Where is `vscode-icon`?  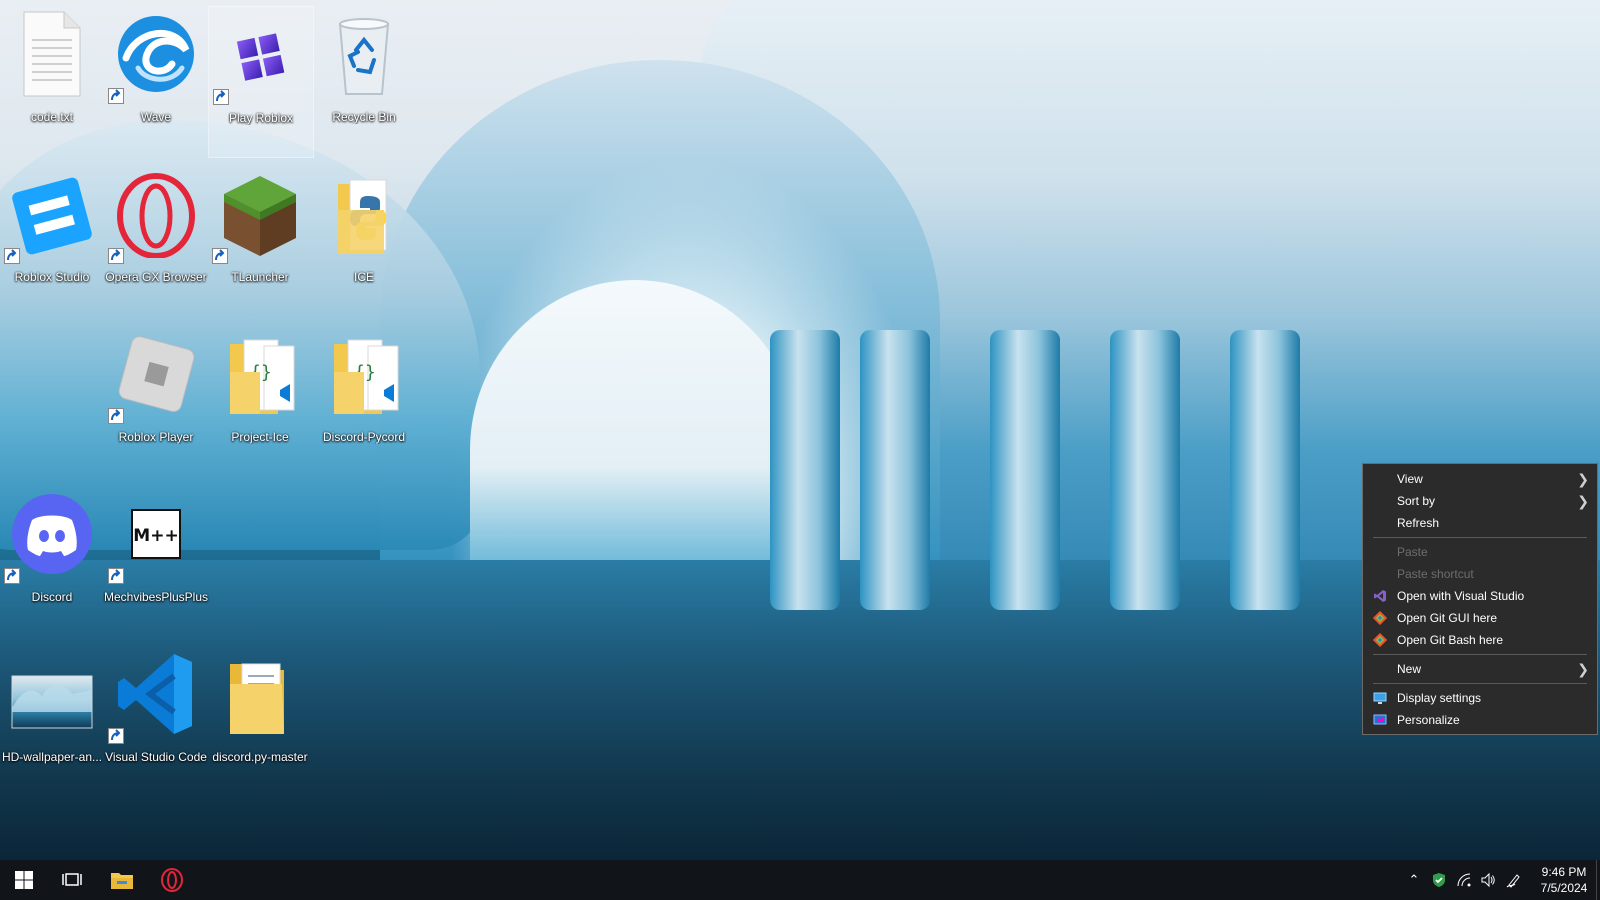
vscode-icon is located at coordinates (155, 694).